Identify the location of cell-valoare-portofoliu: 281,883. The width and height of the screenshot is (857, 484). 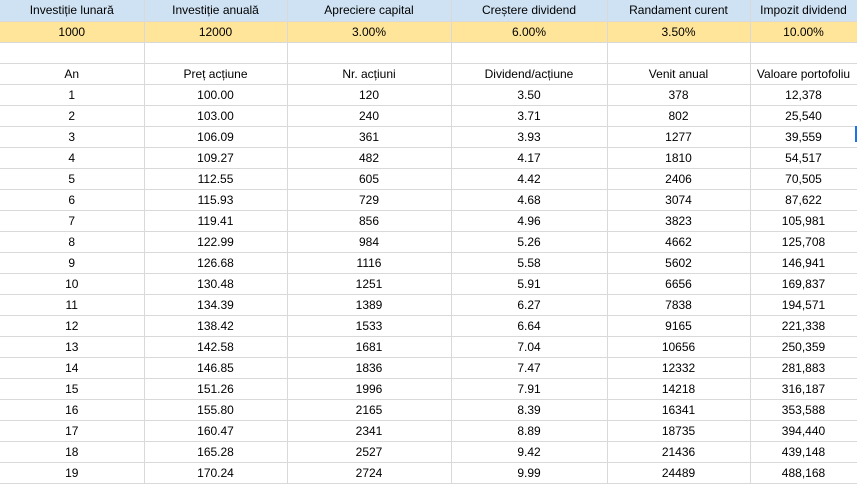
(803, 368).